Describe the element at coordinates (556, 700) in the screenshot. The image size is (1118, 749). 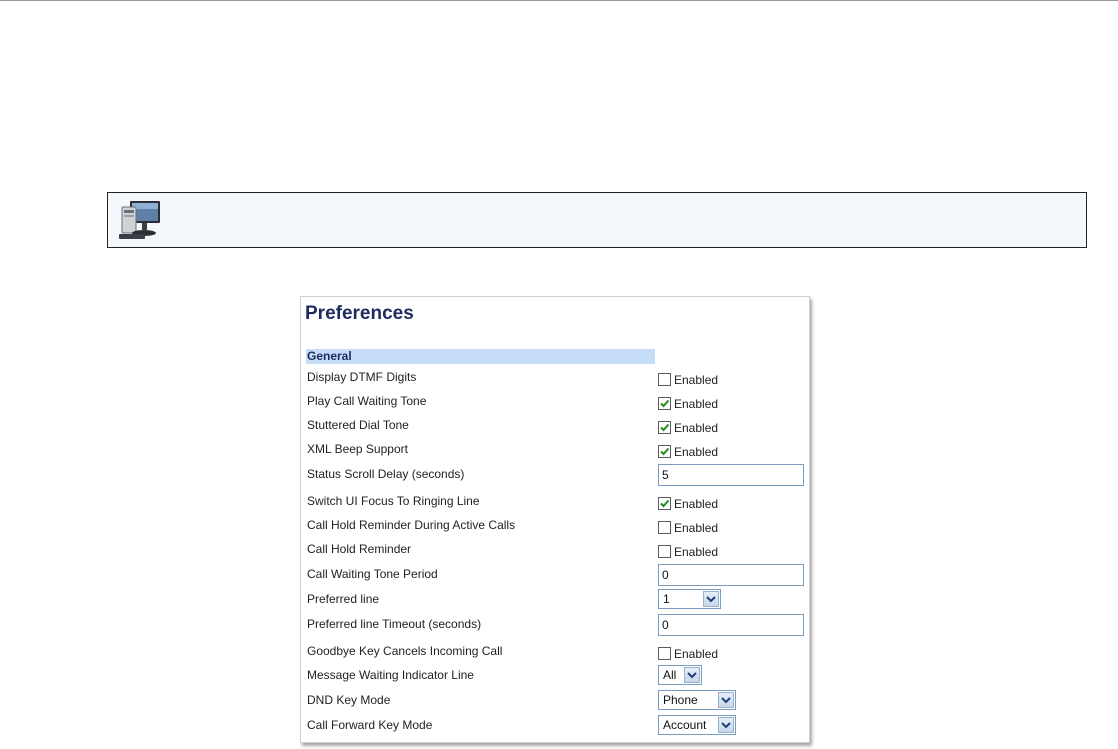
I see `setting-row-dnd-key-mode: DND Key Mode Phone` at that location.